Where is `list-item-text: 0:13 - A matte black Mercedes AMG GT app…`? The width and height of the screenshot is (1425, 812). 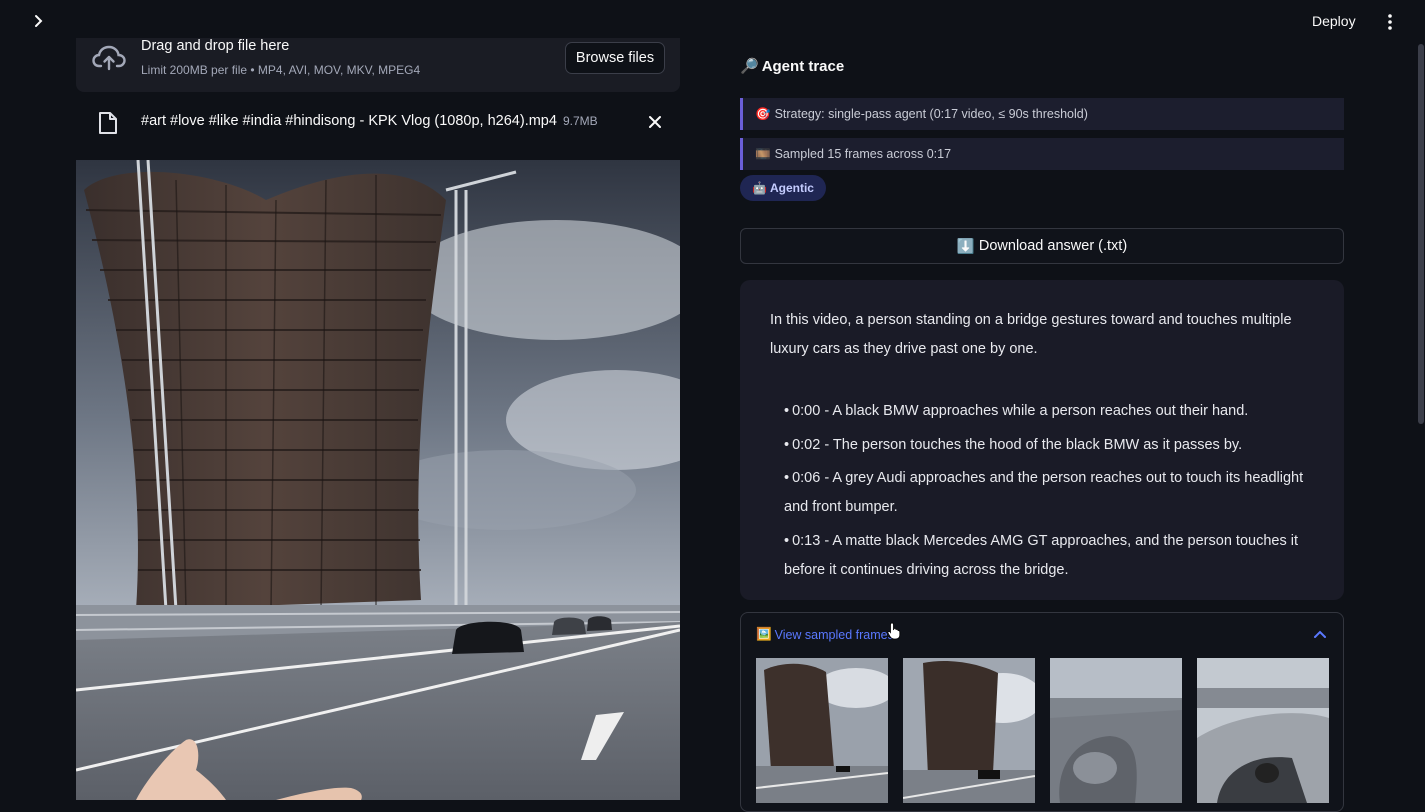 list-item-text: 0:13 - A matte black Mercedes AMG GT app… is located at coordinates (1041, 555).